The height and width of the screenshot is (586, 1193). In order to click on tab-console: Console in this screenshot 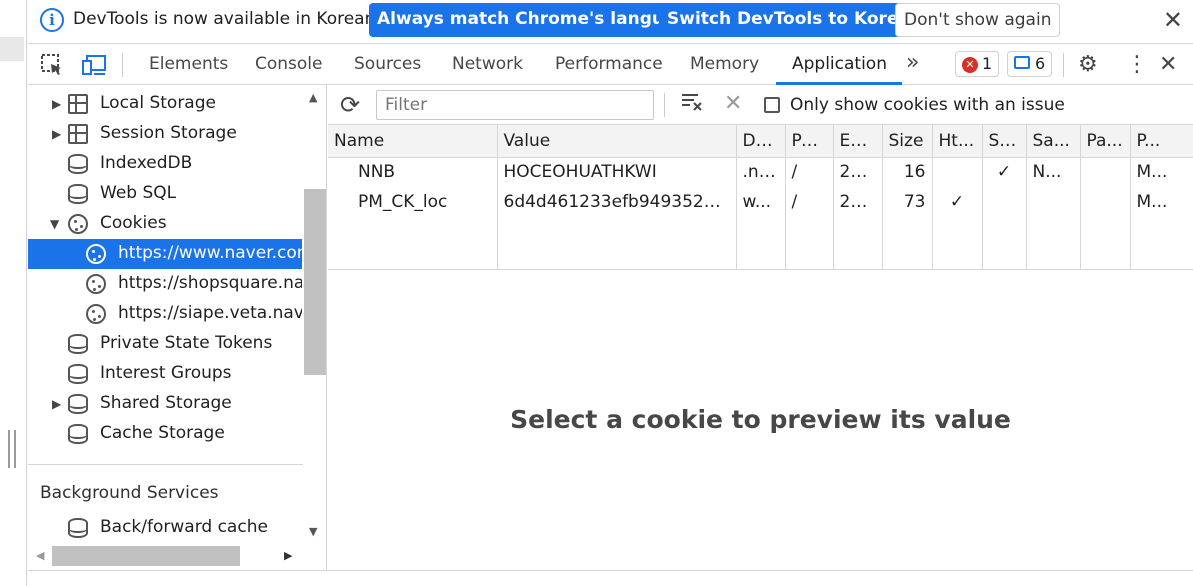, I will do `click(289, 64)`.